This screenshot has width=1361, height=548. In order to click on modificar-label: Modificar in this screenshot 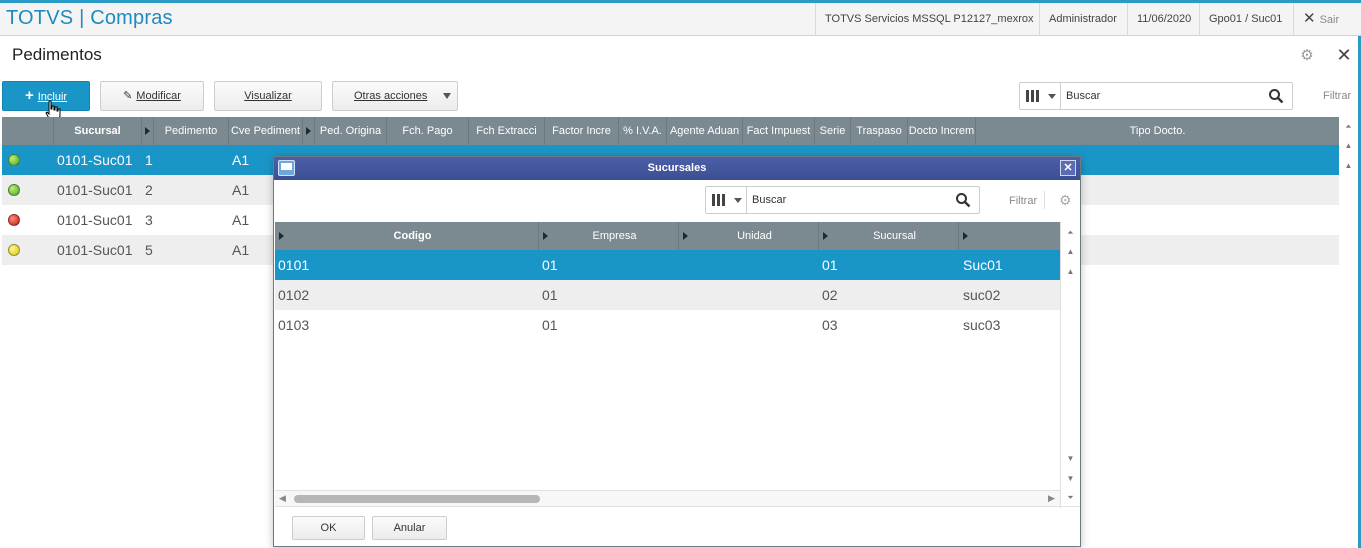, I will do `click(158, 96)`.